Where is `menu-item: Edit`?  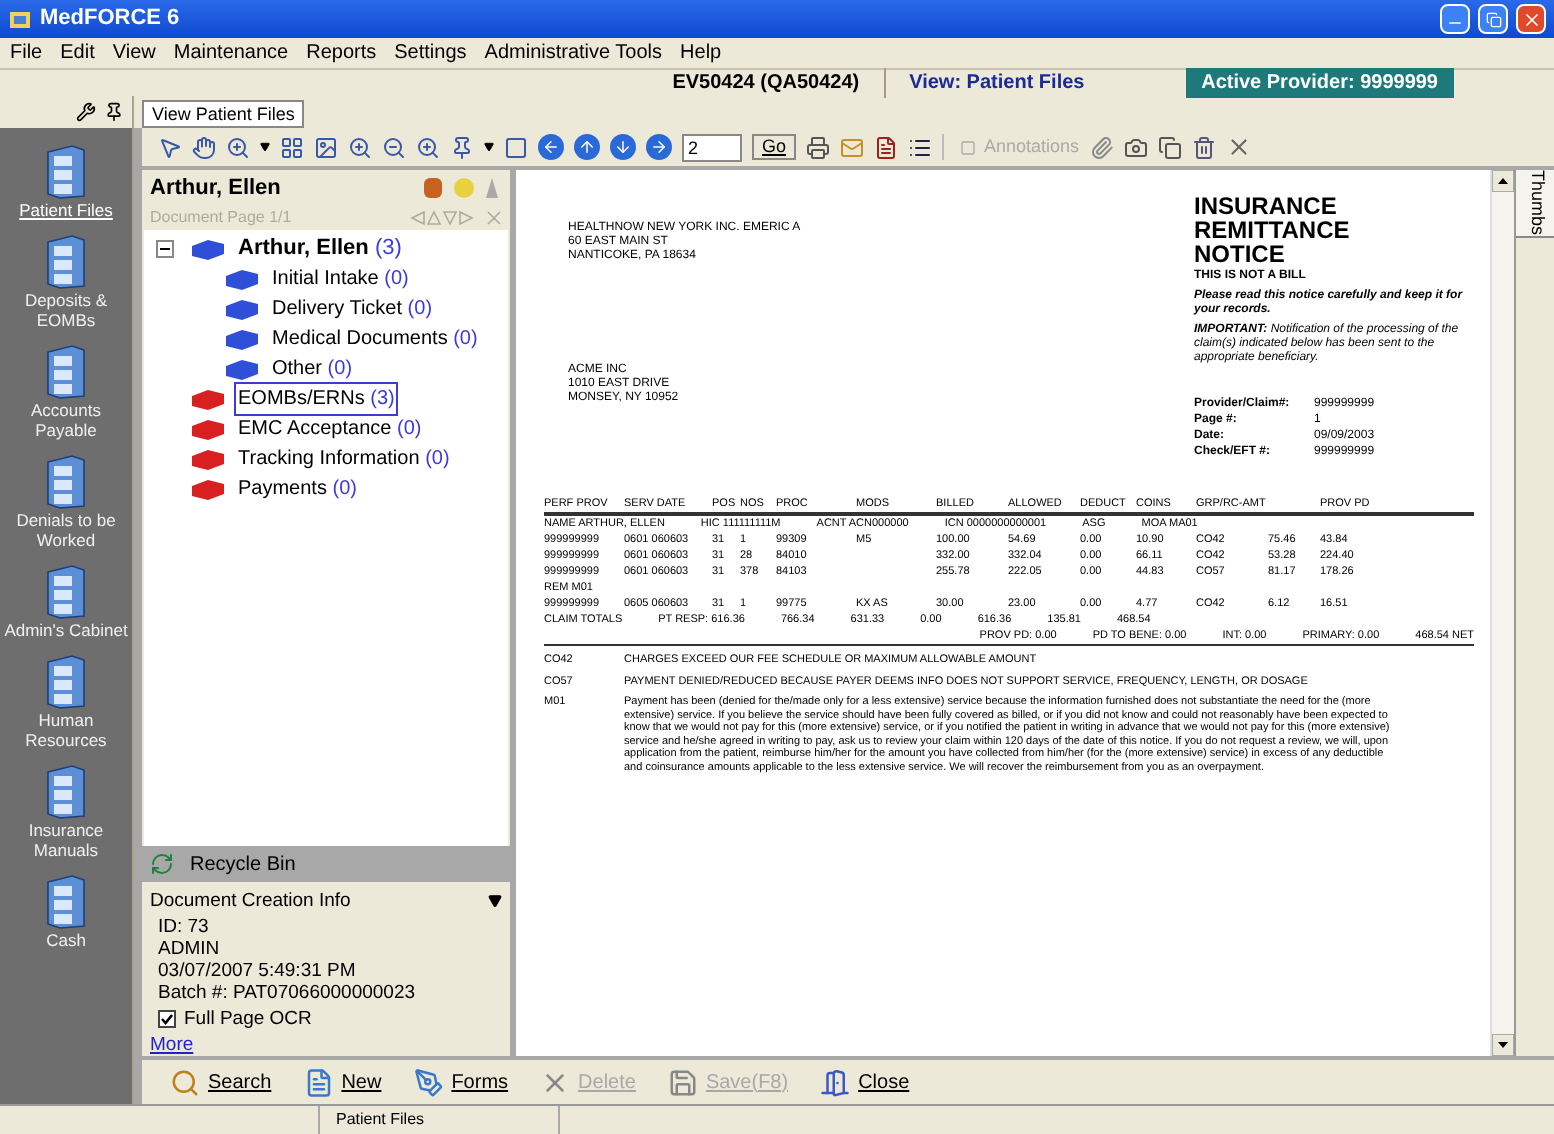 menu-item: Edit is located at coordinates (77, 53).